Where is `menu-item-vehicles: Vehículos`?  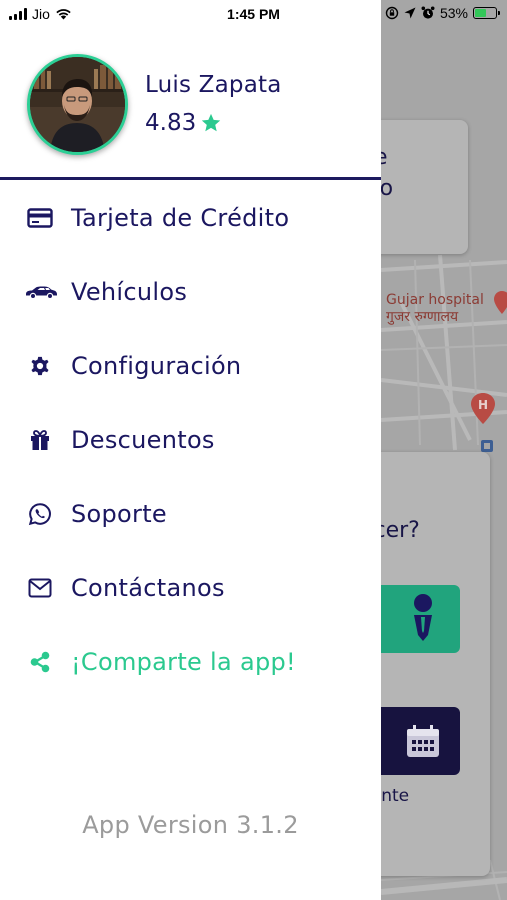 menu-item-vehicles: Vehículos is located at coordinates (190, 292).